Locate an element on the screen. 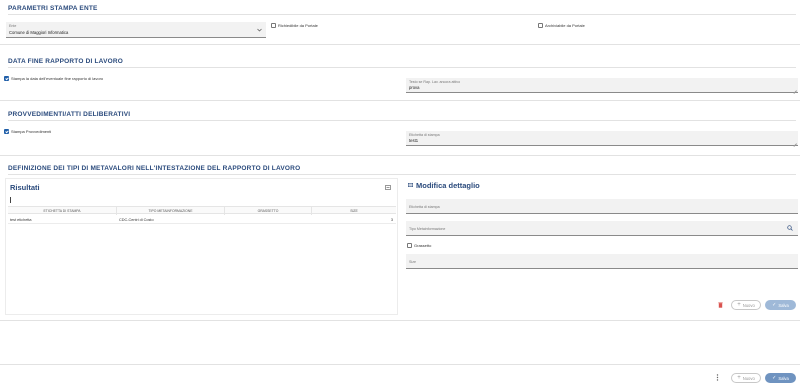 The height and width of the screenshot is (385, 800). modifica-title: Modifica dettaglio is located at coordinates (448, 185).